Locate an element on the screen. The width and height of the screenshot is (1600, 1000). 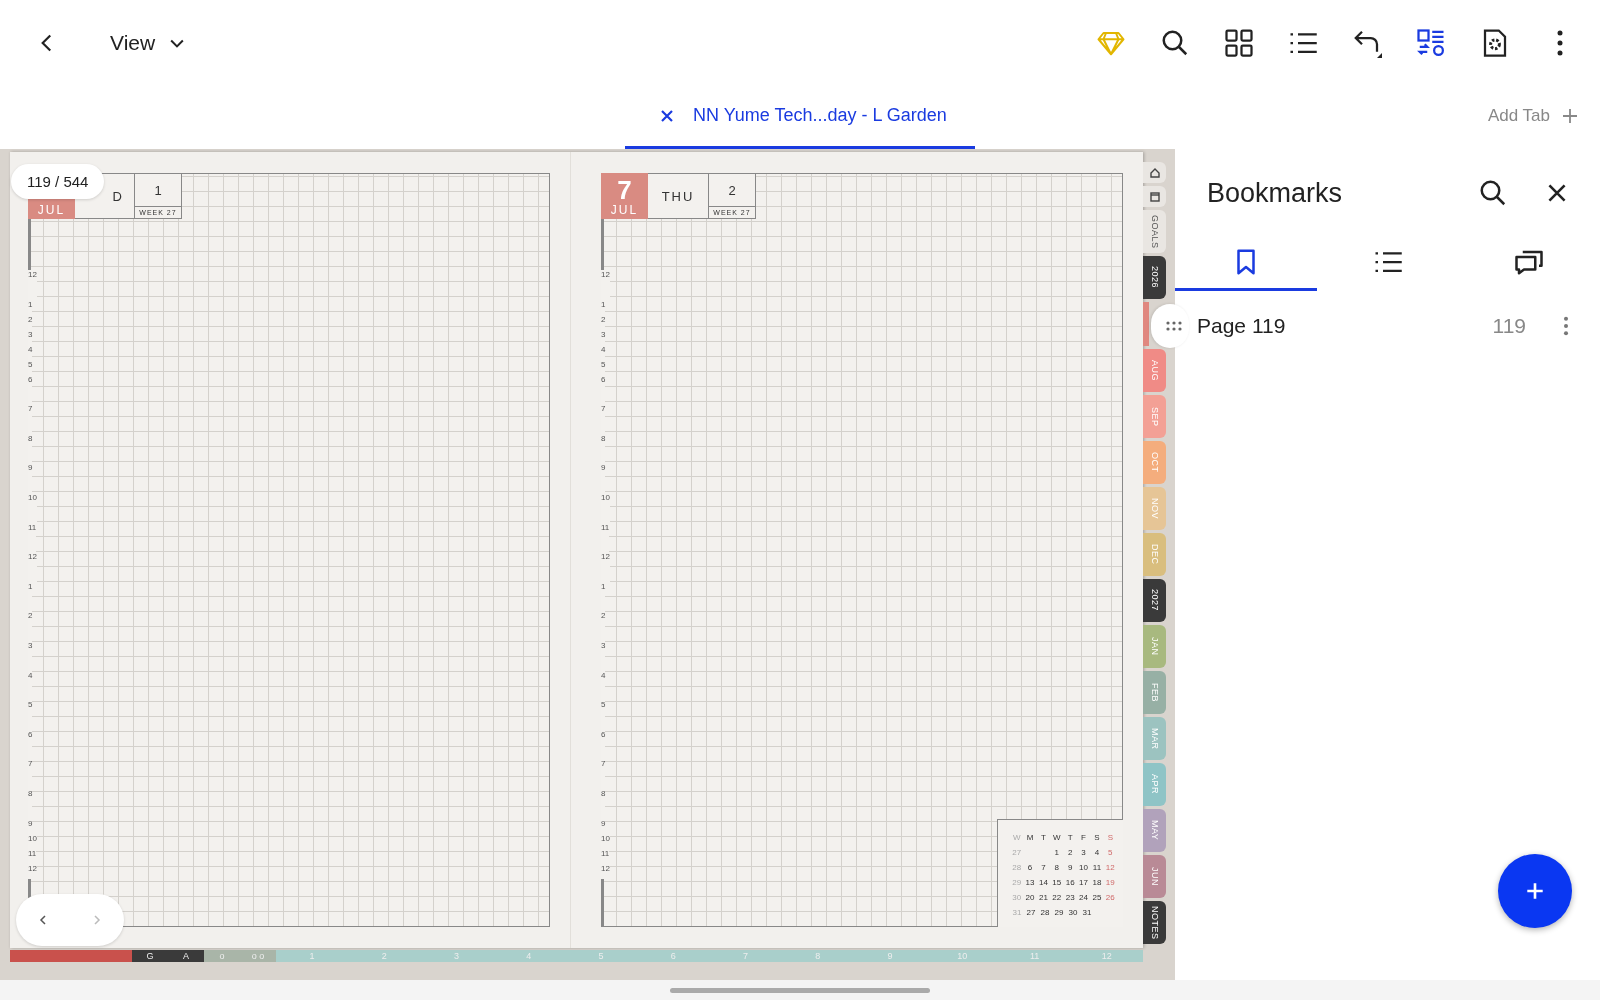
tab-title: NN Yume Tech...day - L Garden is located at coordinates (820, 115).